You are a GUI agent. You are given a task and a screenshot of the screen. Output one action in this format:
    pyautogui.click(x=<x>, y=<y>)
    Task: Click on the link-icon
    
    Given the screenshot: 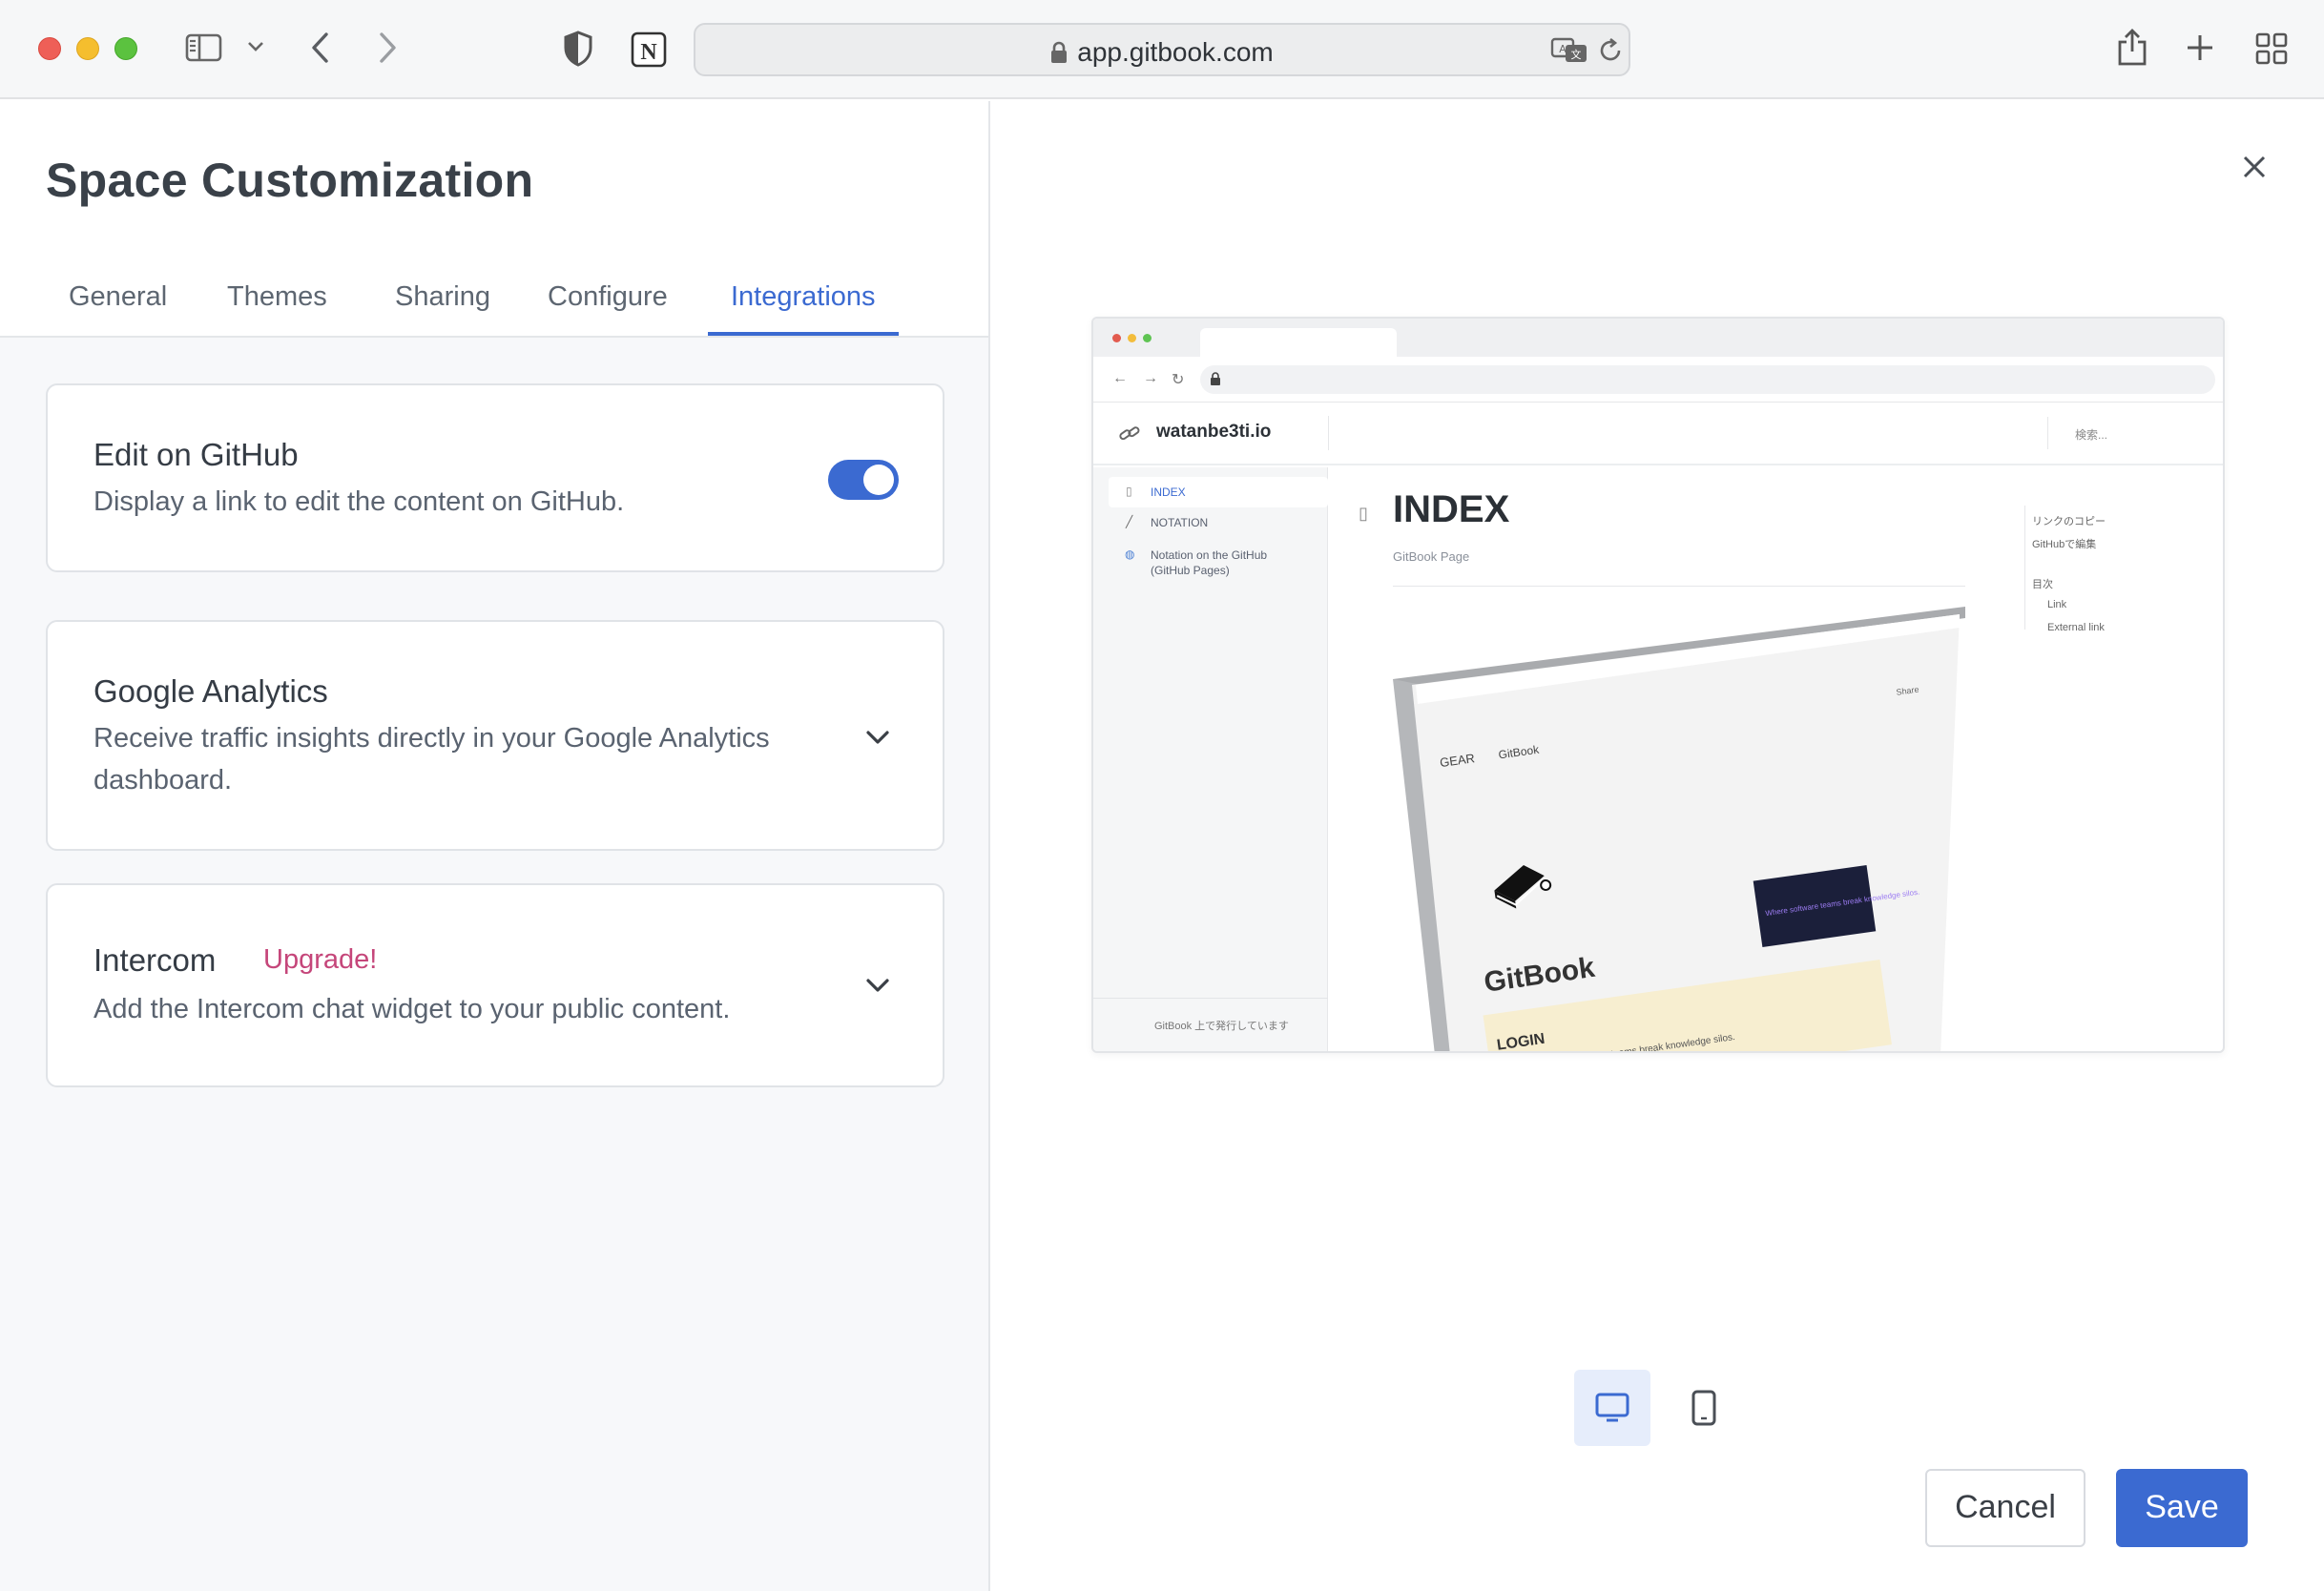 What is the action you would take?
    pyautogui.click(x=1129, y=436)
    